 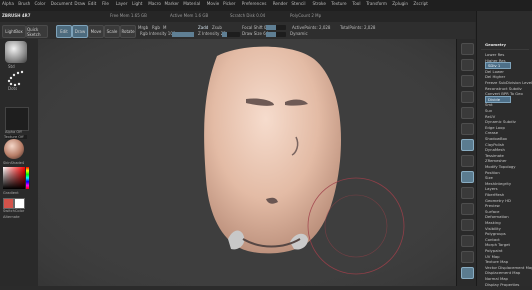 What do you see at coordinates (467, 257) in the screenshot?
I see `rotate-icon` at bounding box center [467, 257].